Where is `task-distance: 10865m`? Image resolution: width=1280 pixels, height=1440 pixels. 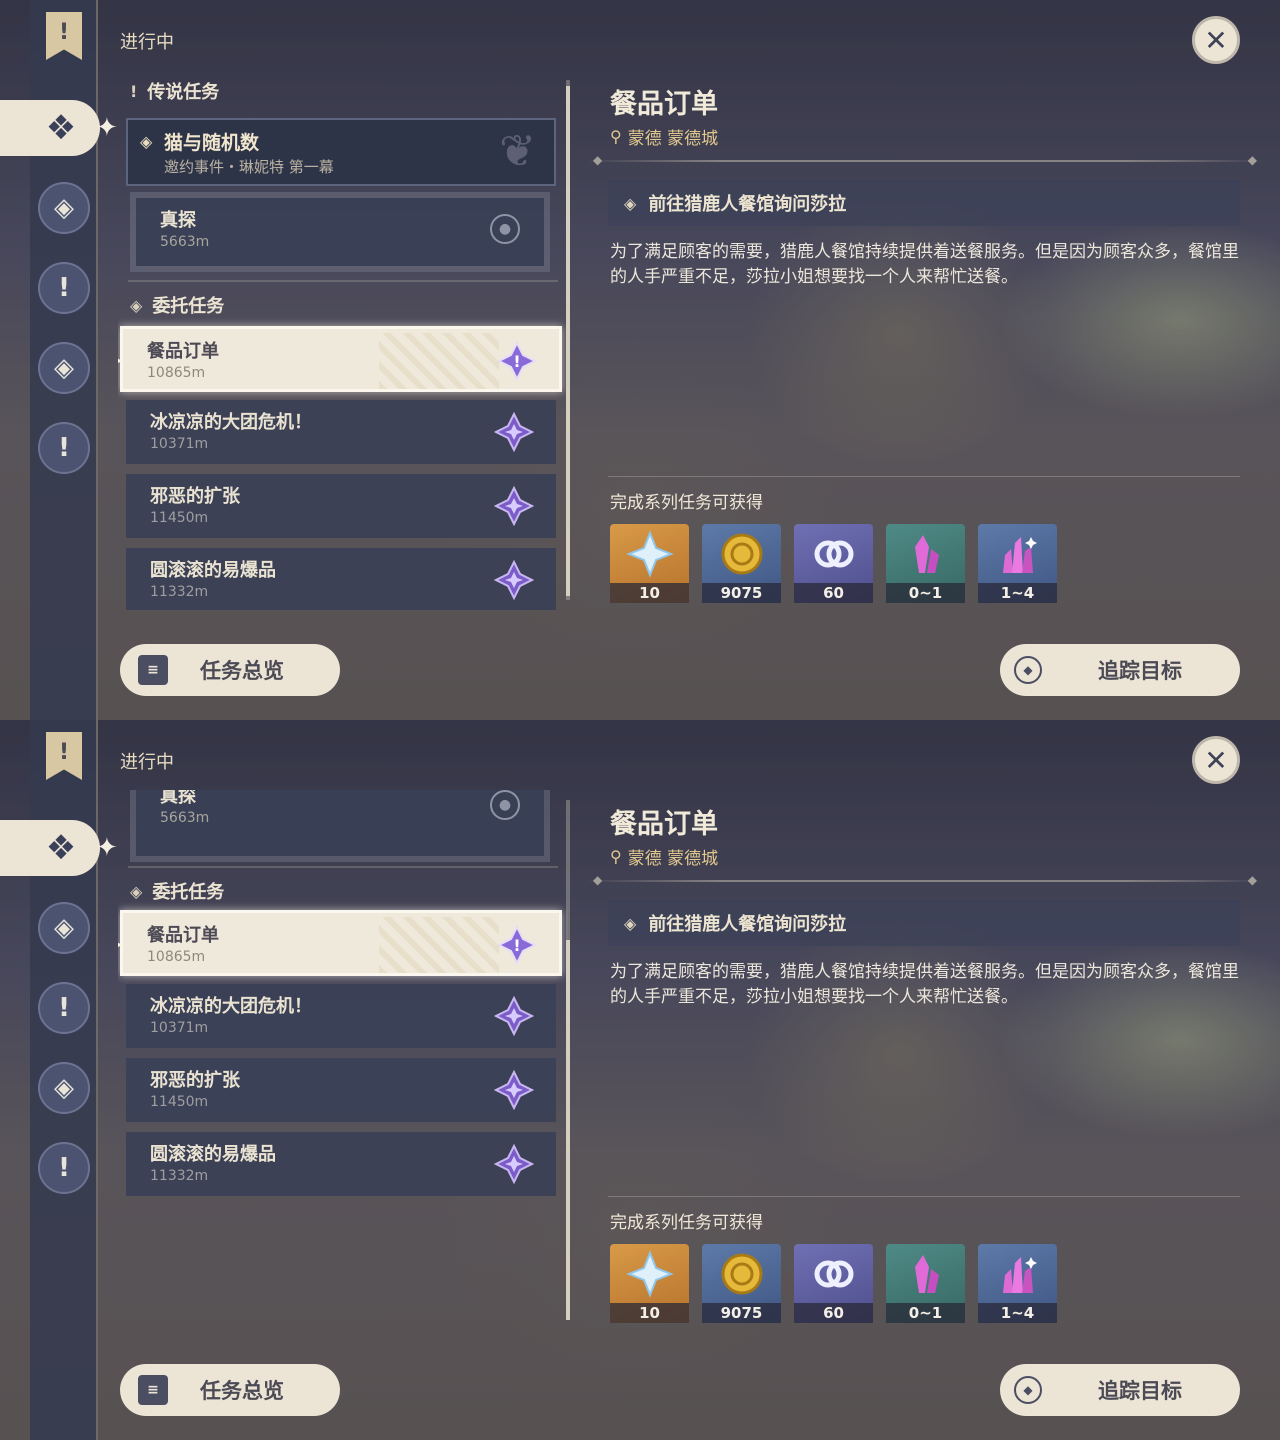 task-distance: 10865m is located at coordinates (176, 957).